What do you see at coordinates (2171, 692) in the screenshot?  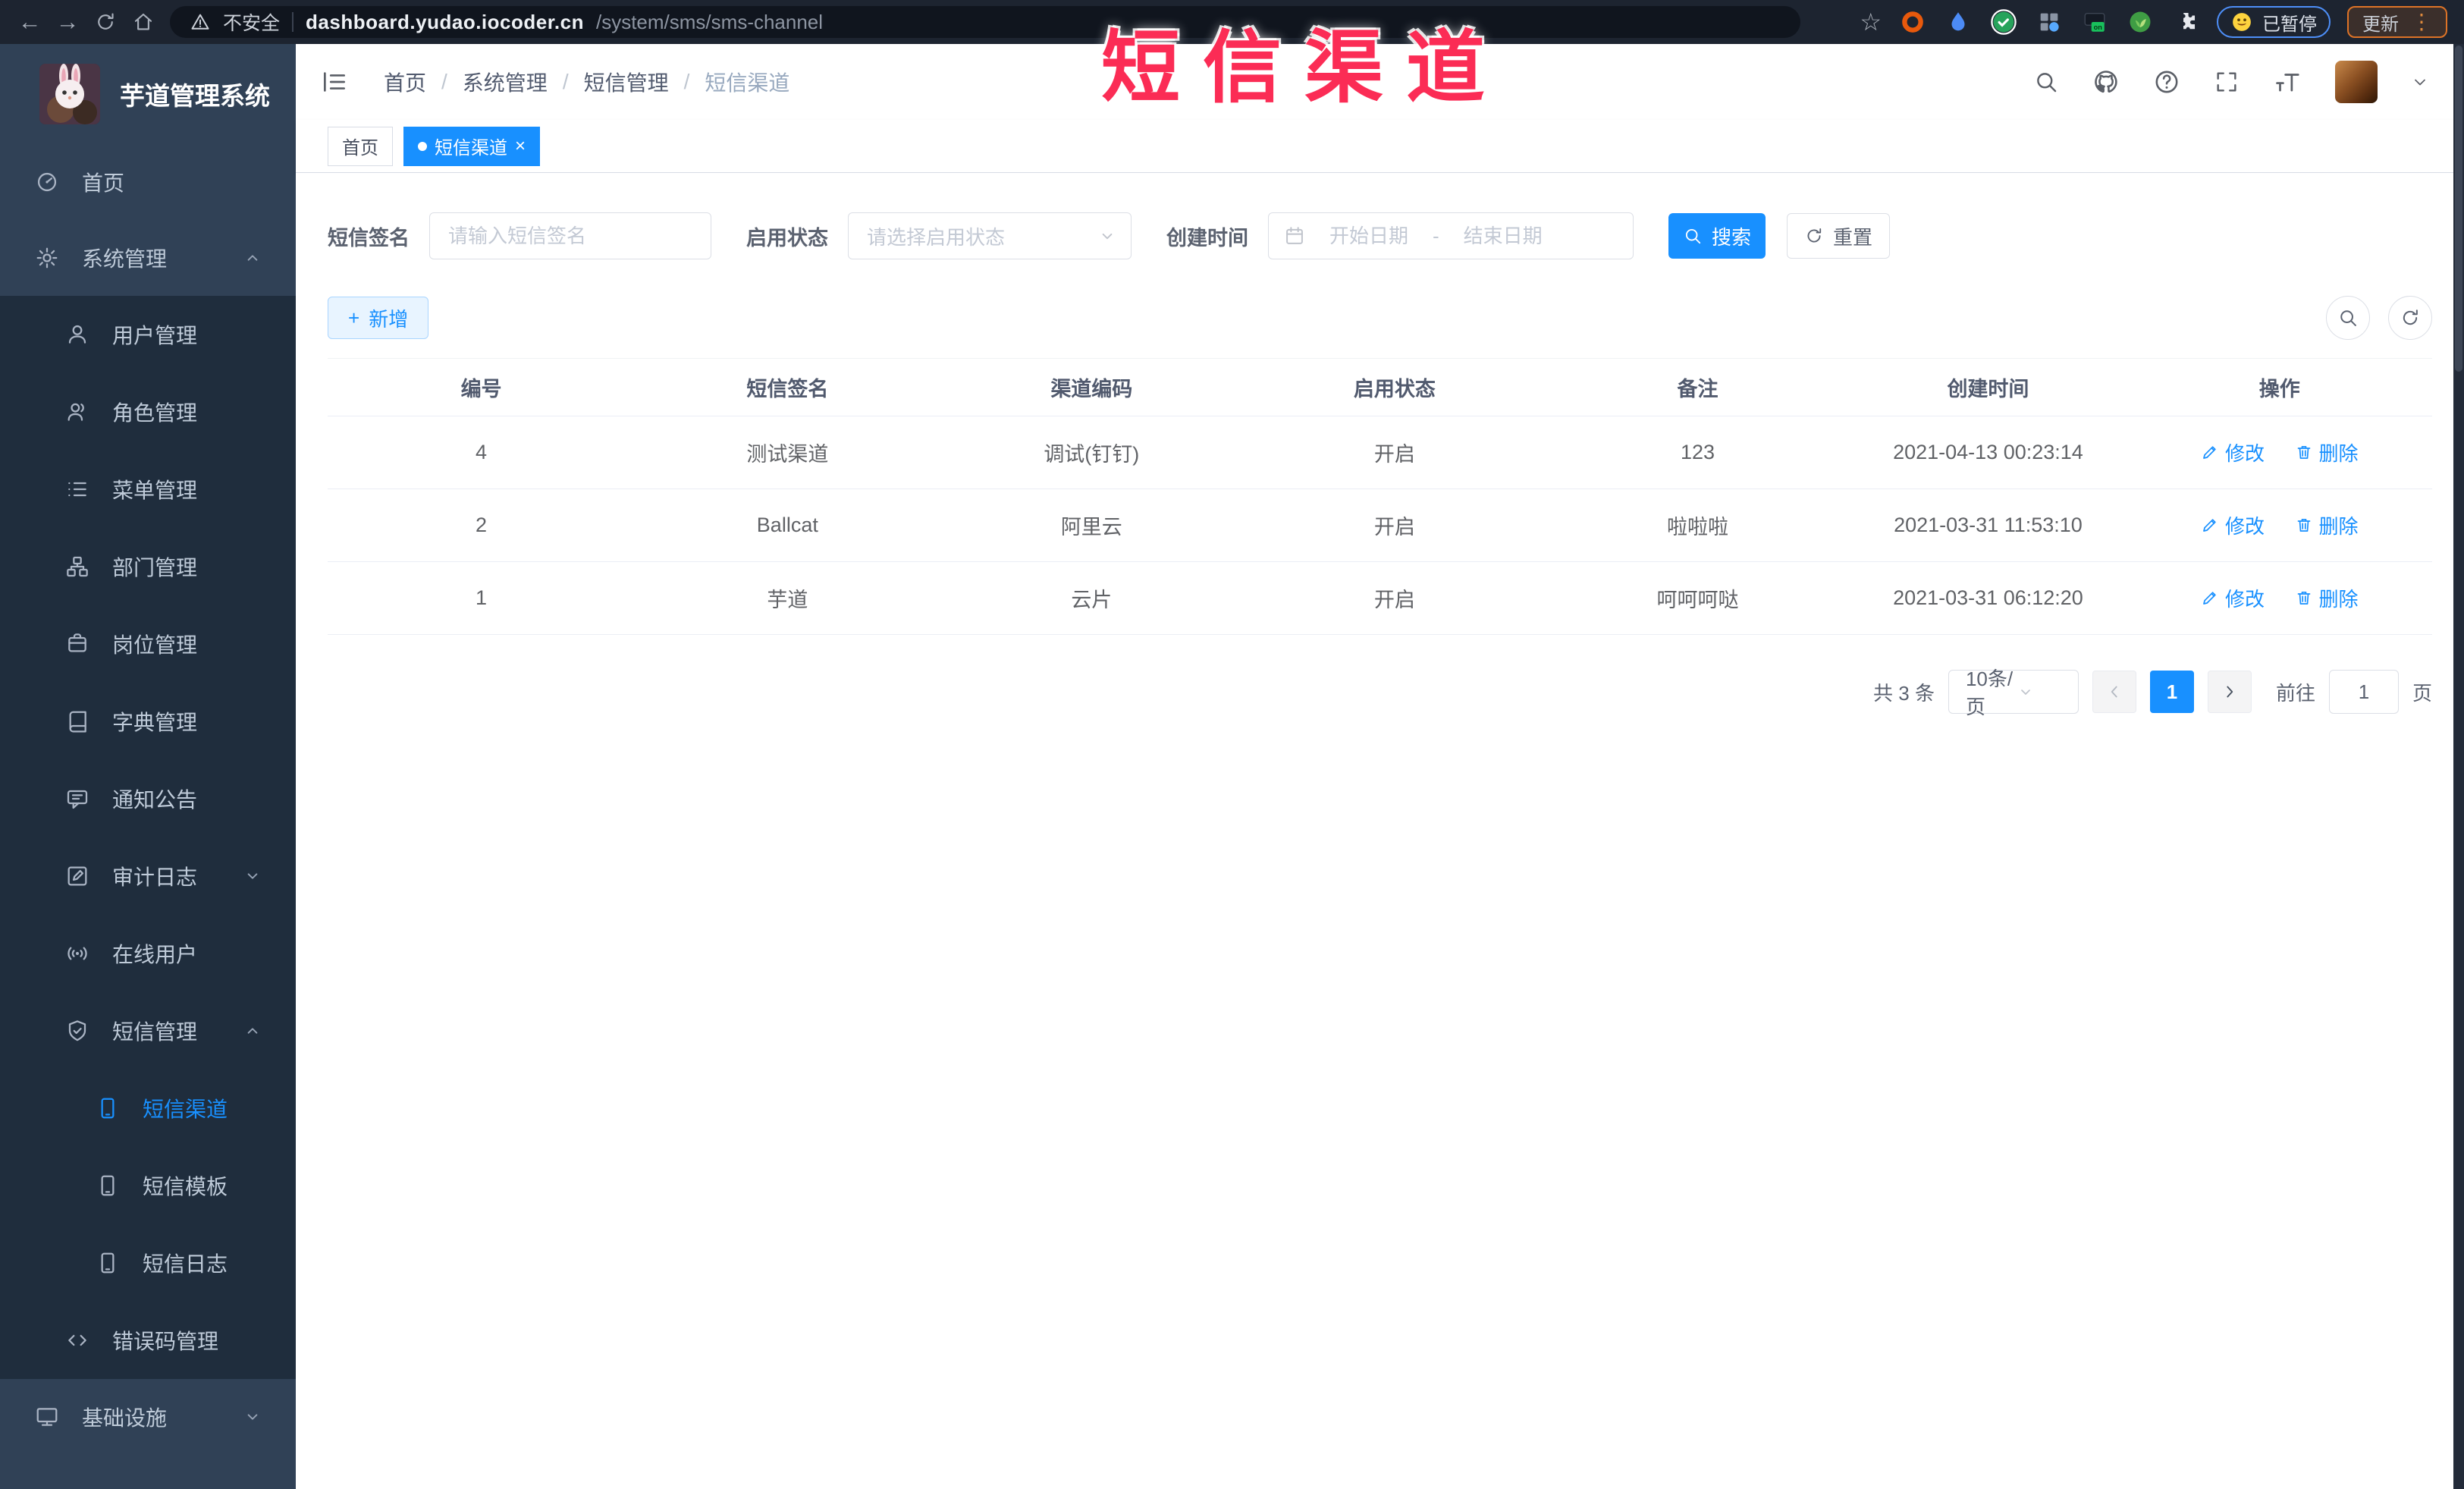 I see `page-number-1: 1` at bounding box center [2171, 692].